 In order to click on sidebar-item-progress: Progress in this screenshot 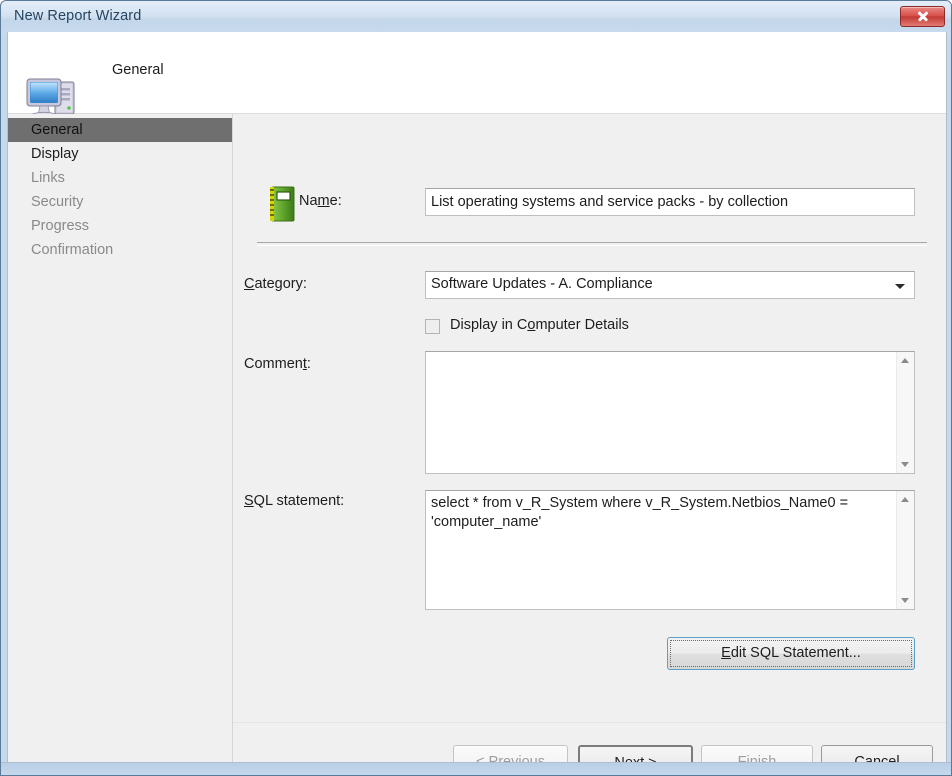, I will do `click(120, 226)`.